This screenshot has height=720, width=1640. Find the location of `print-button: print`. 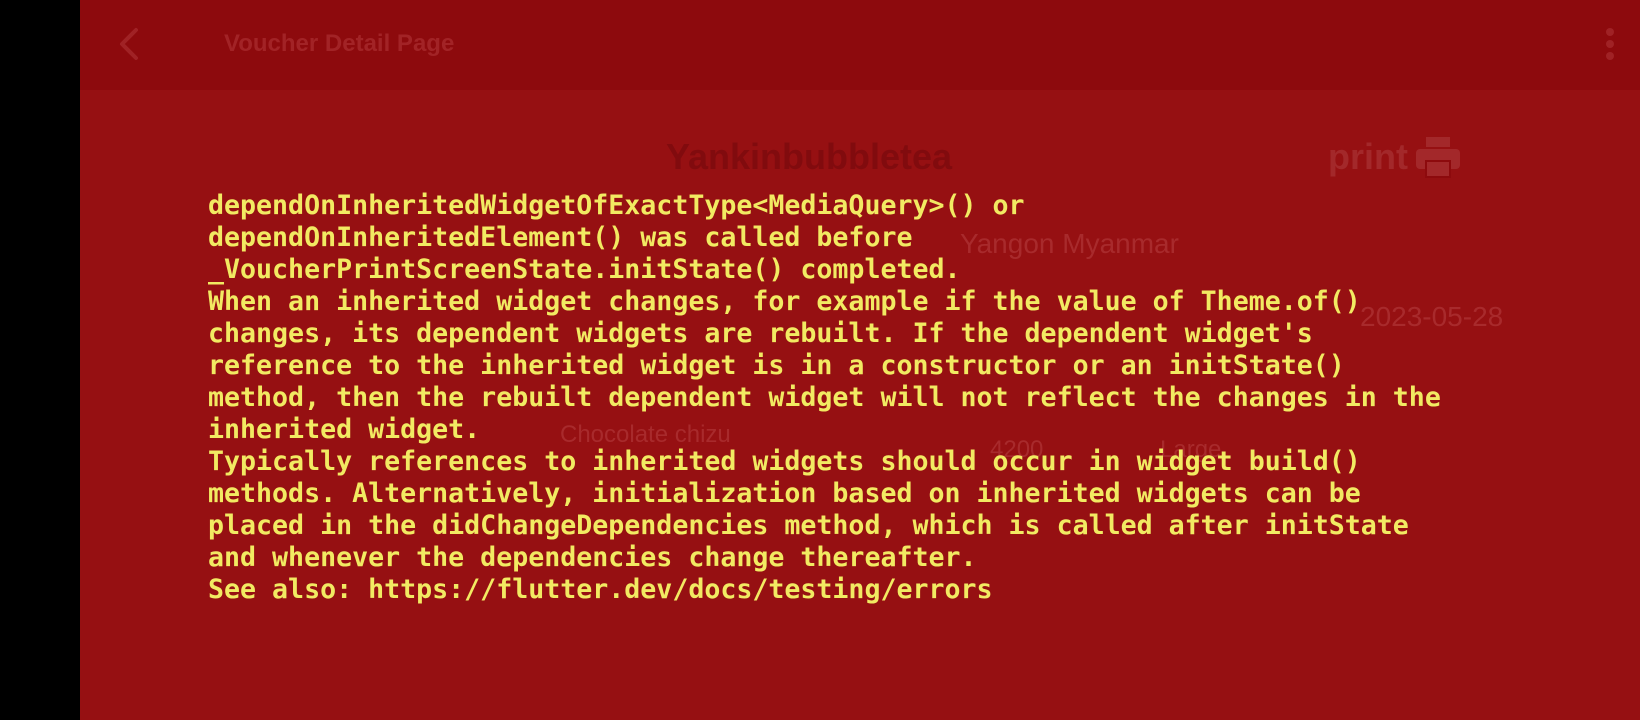

print-button: print is located at coordinates (1395, 157).